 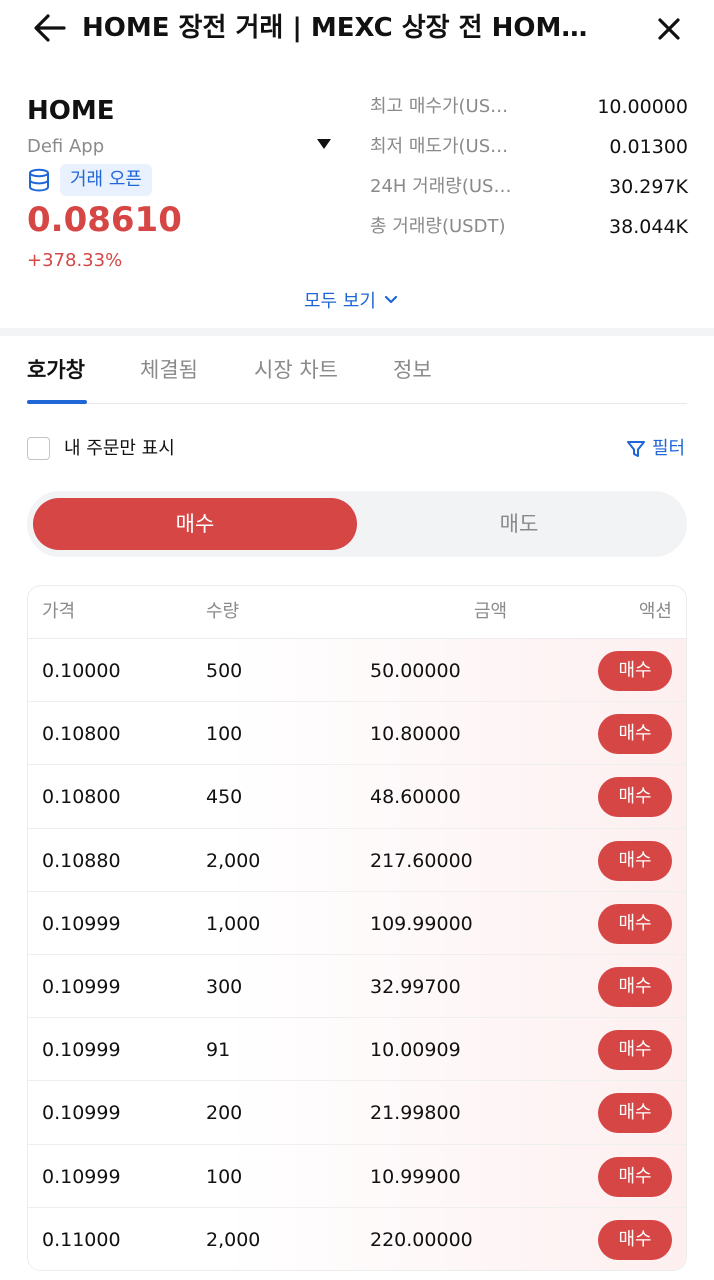 What do you see at coordinates (357, 332) in the screenshot?
I see `section-divider` at bounding box center [357, 332].